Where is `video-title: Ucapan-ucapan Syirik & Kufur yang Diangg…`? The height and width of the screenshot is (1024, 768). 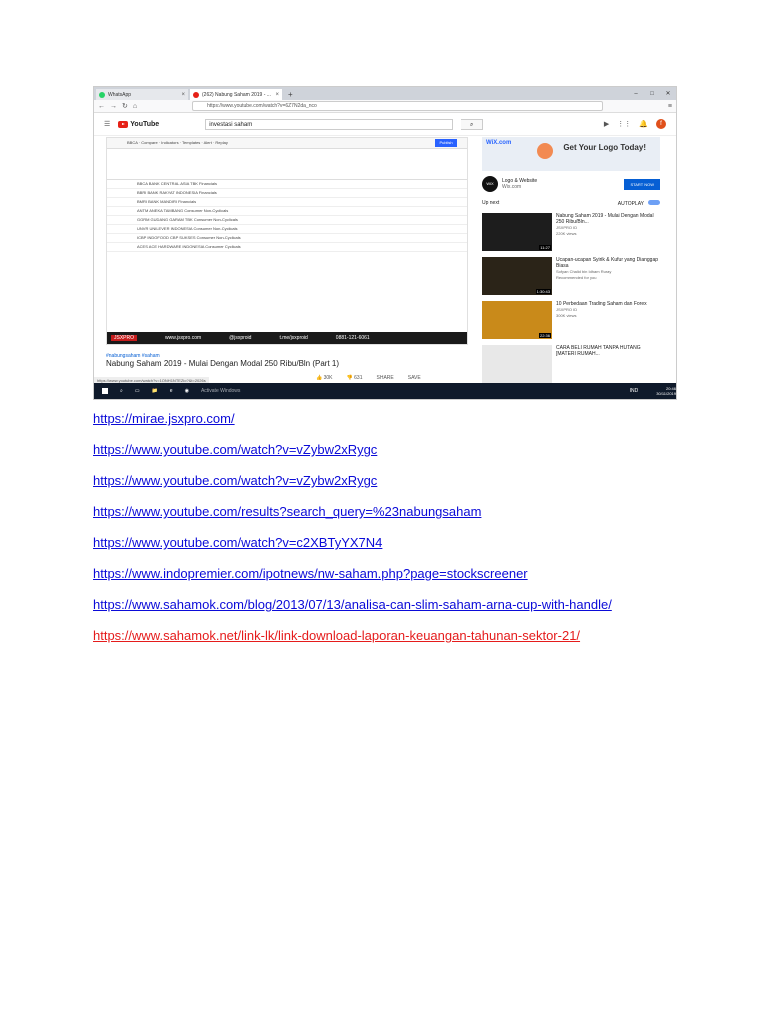 video-title: Ucapan-ucapan Syirik & Kufur yang Diangg… is located at coordinates (607, 263).